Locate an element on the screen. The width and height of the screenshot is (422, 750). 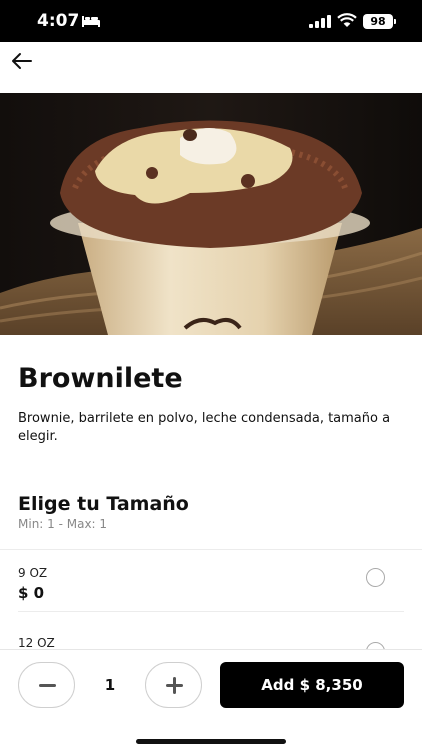
size-section-limits: Min: 1 - Max: 1 is located at coordinates (63, 524).